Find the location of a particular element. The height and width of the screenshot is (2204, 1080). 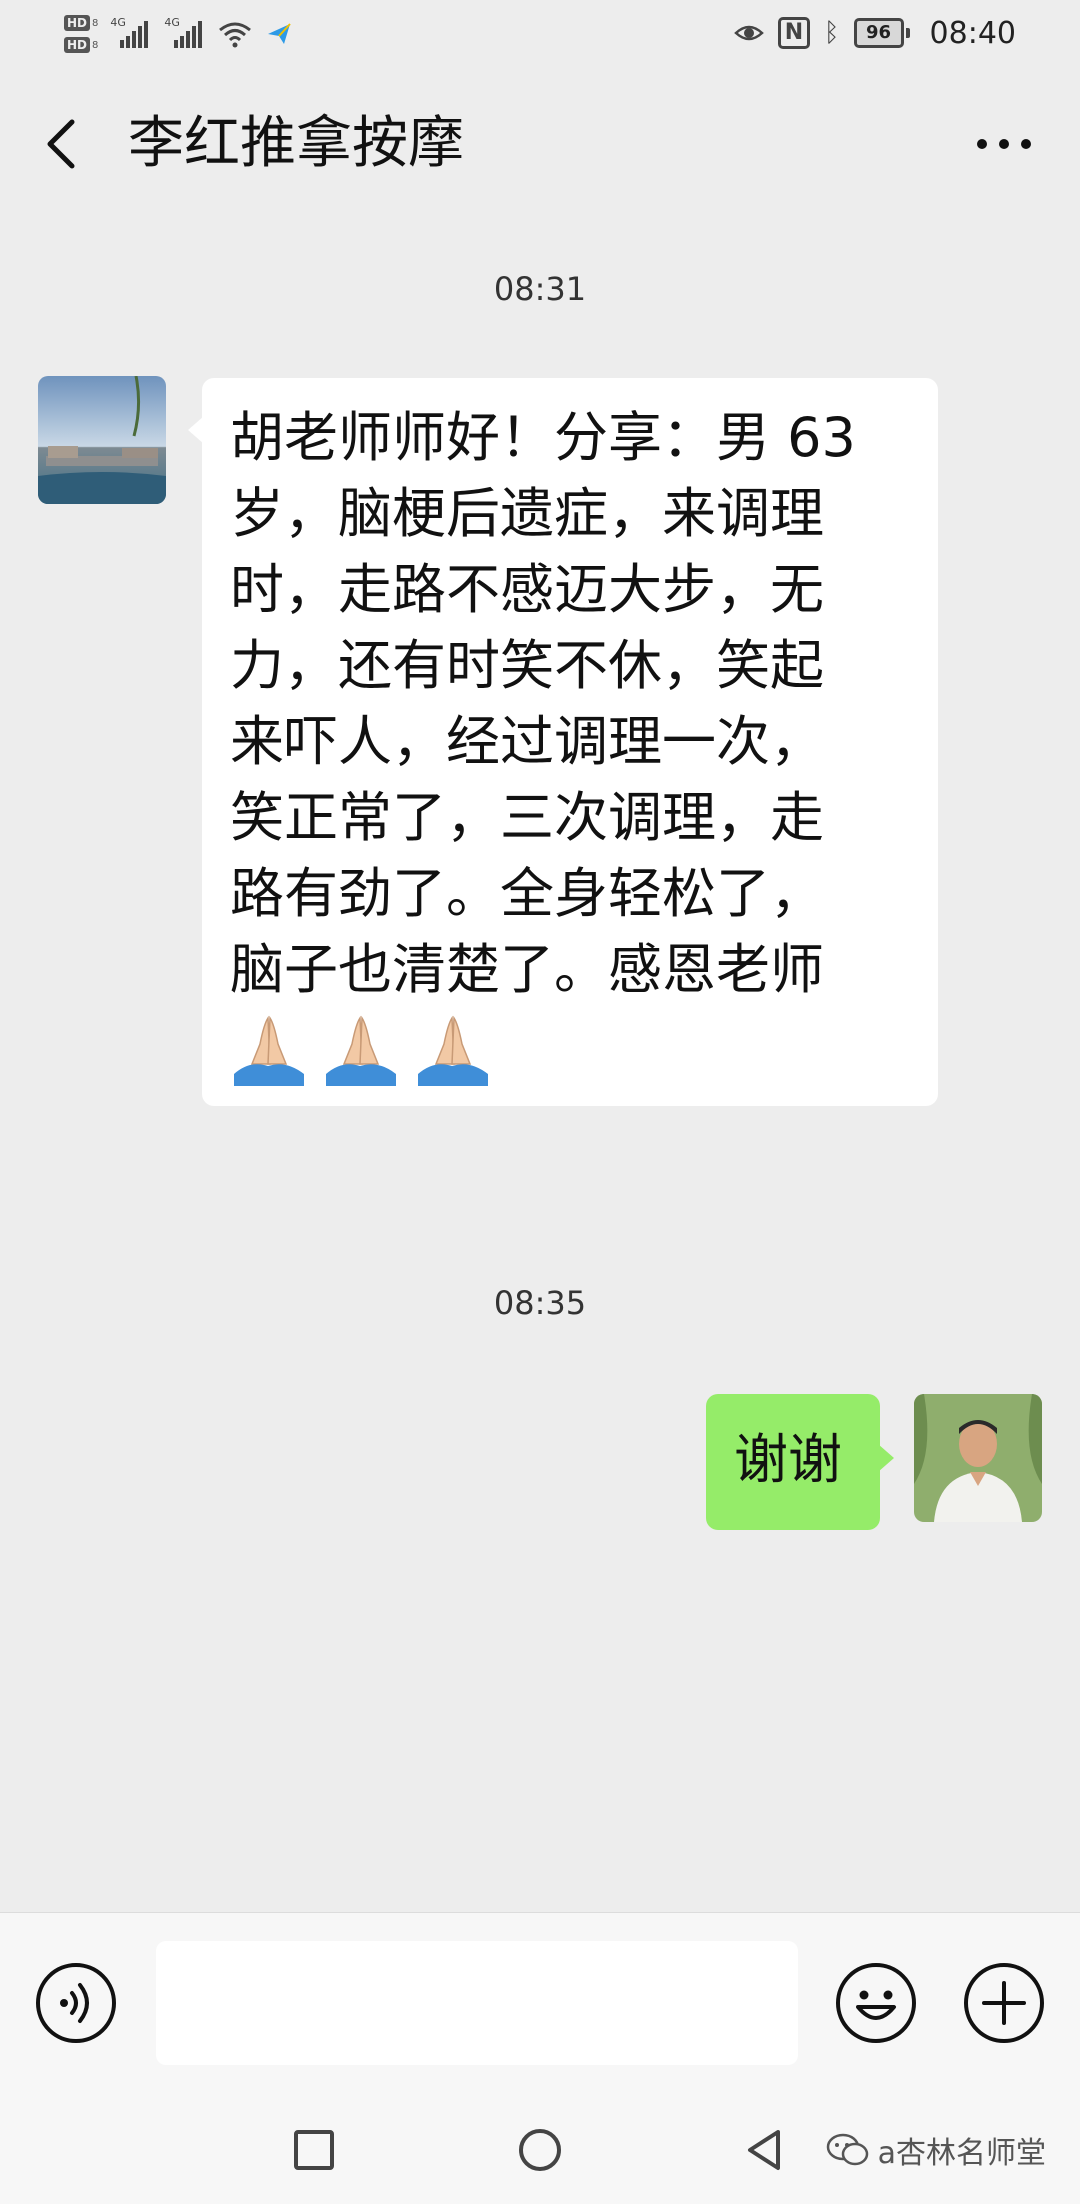

bluetooth-icon: ᛒ is located at coordinates (831, 33).